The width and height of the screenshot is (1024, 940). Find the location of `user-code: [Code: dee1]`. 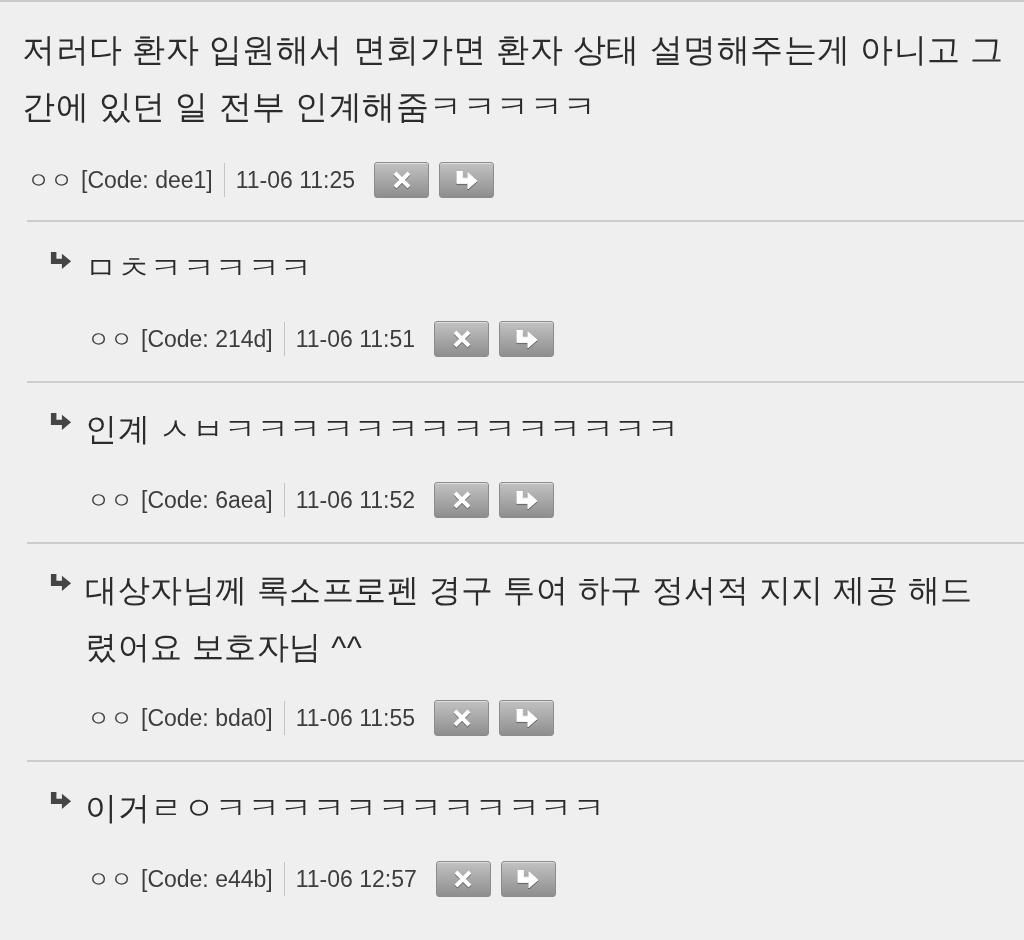

user-code: [Code: dee1] is located at coordinates (147, 180).